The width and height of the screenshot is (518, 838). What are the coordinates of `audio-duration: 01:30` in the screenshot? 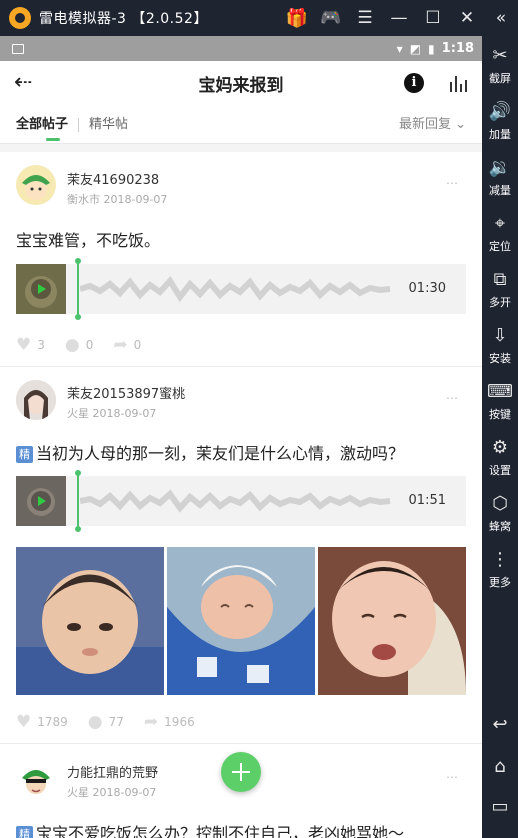 It's located at (427, 288).